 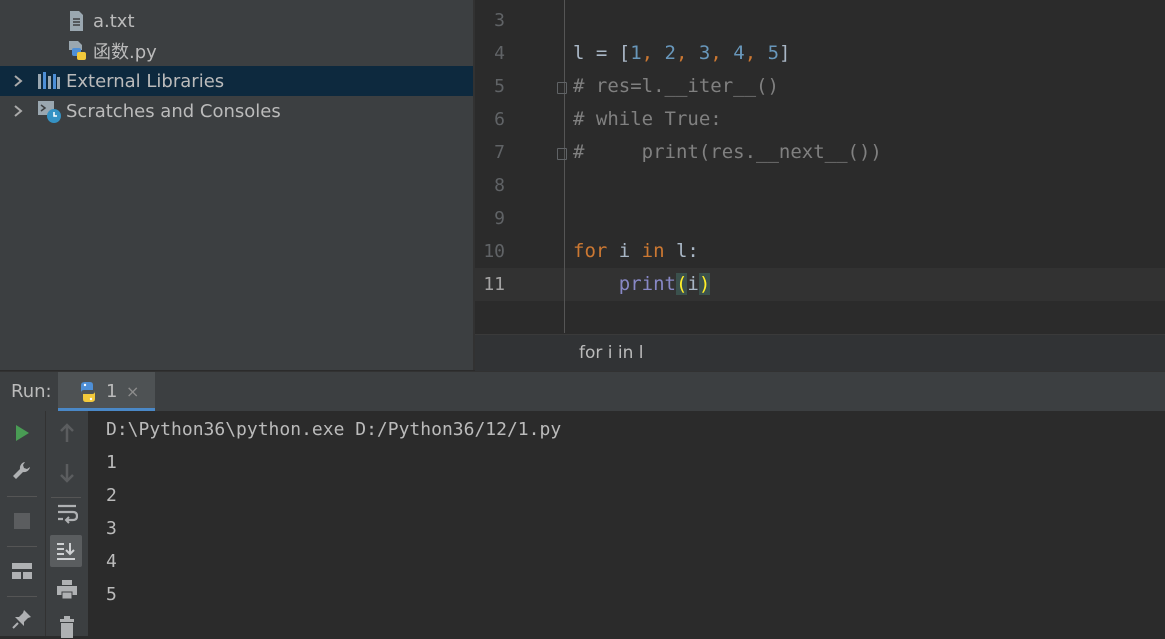 I want to click on code-line-7: # print(res.__next__()), so click(x=727, y=152).